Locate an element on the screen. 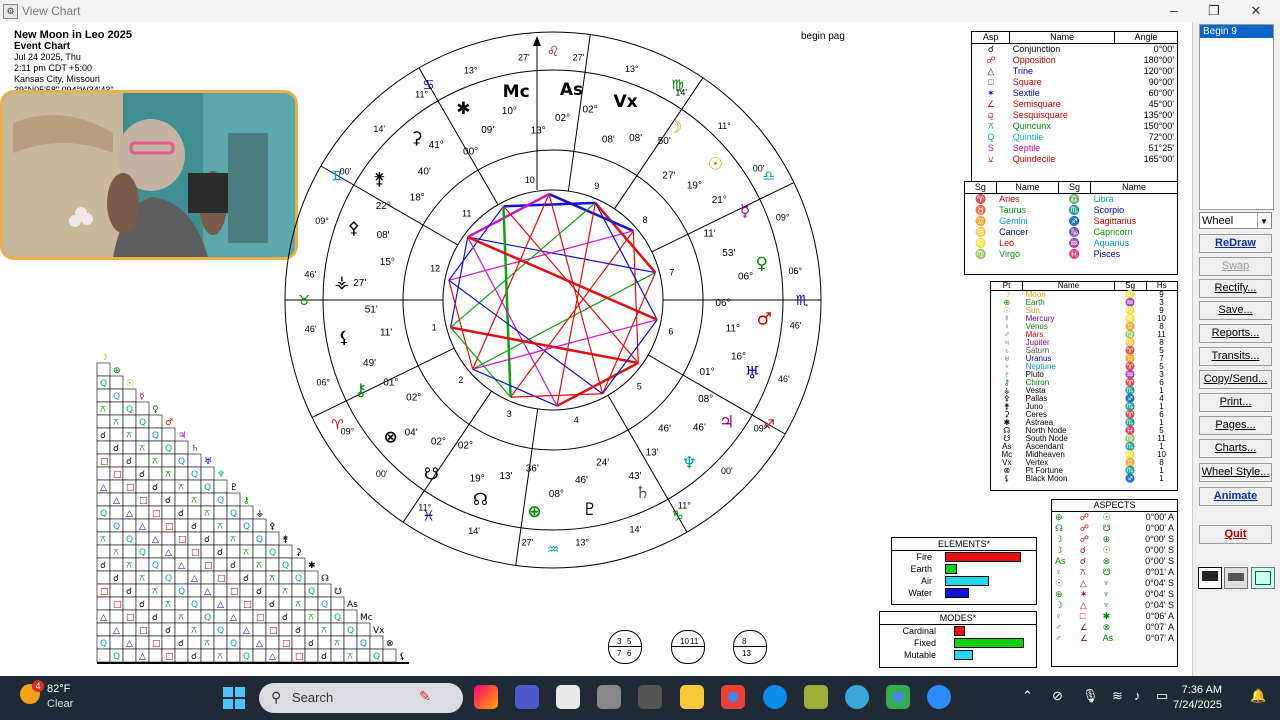 The image size is (1280, 720). app-icon: ⚙ is located at coordinates (10, 11).